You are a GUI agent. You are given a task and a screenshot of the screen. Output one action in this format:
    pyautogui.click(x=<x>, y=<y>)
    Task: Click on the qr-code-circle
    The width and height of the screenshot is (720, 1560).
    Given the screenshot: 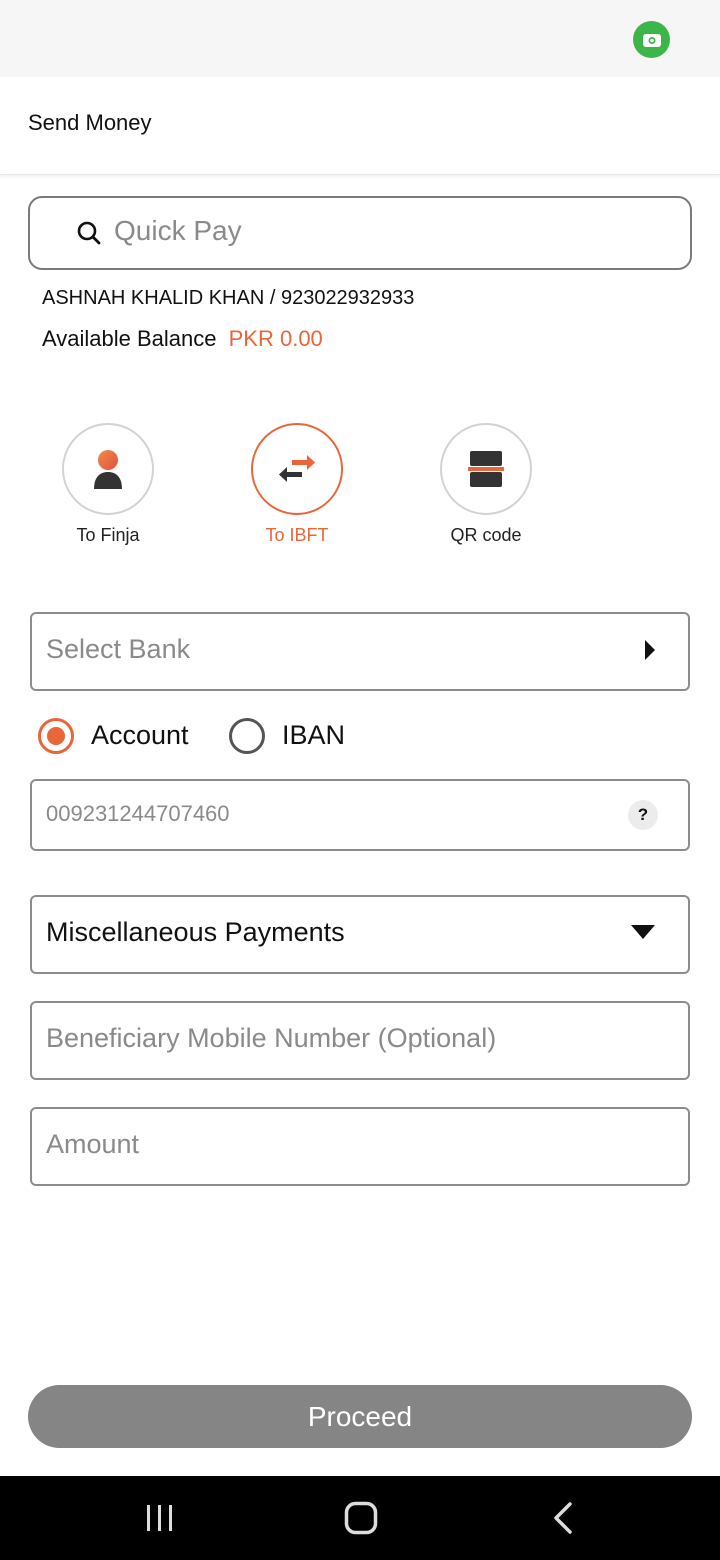 What is the action you would take?
    pyautogui.click(x=486, y=469)
    